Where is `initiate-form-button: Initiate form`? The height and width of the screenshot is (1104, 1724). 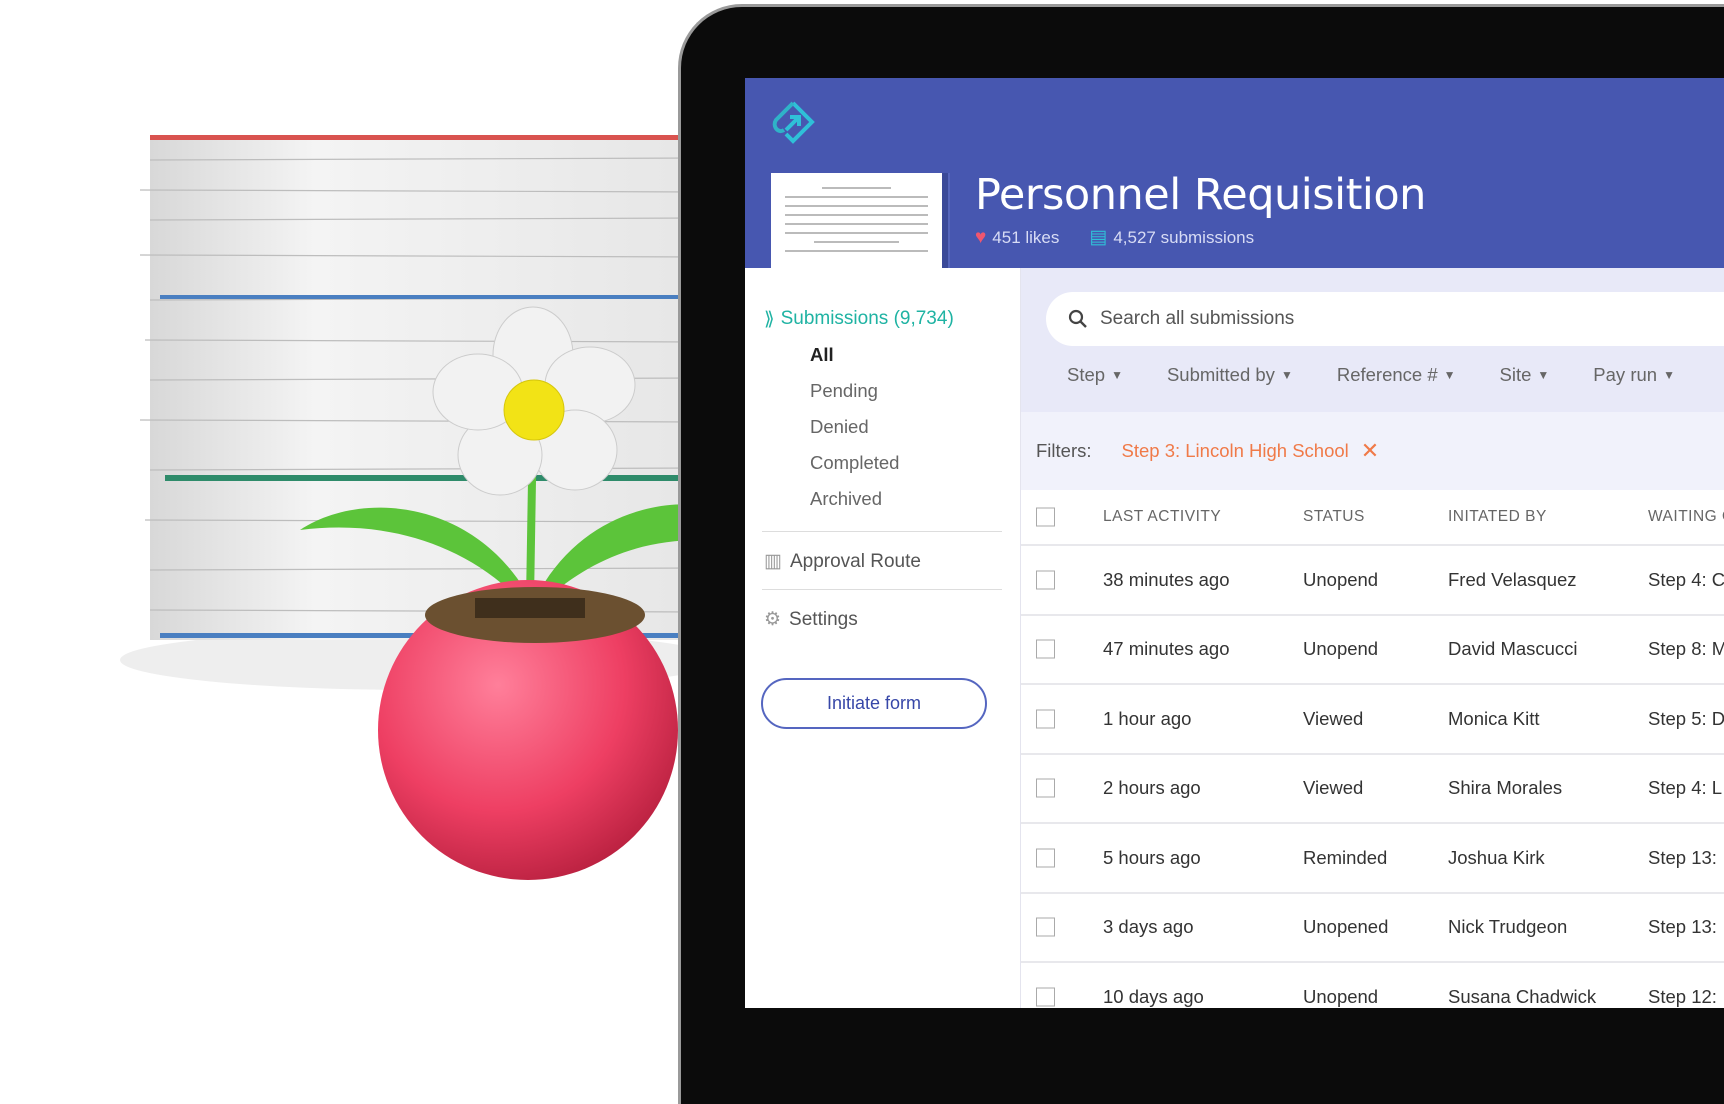 initiate-form-button: Initiate form is located at coordinates (874, 703).